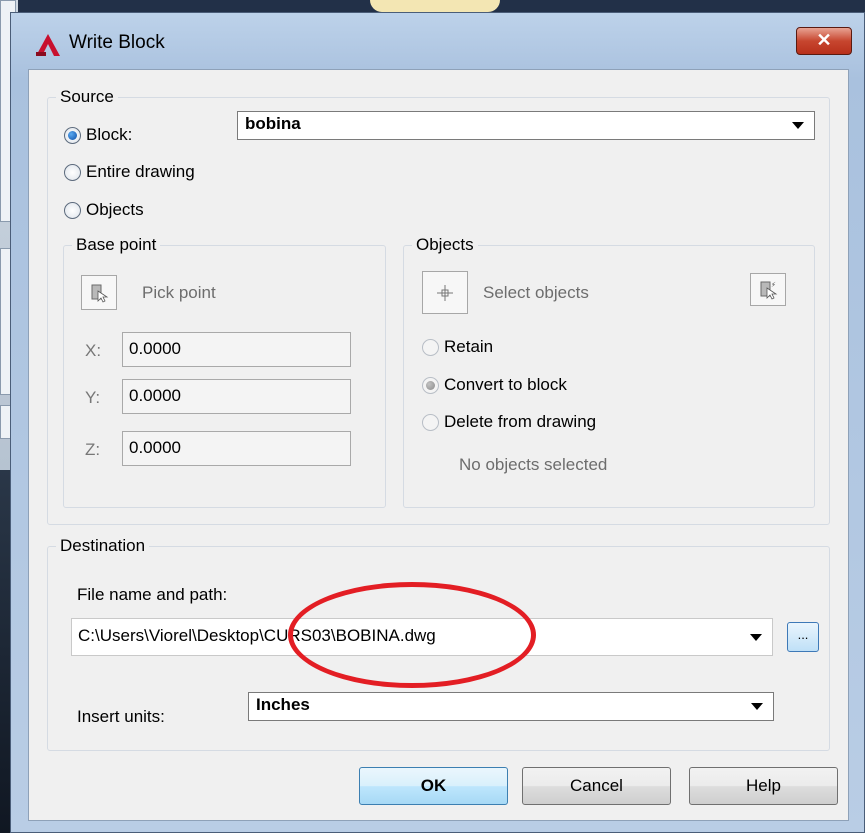 This screenshot has height=833, width=865. Describe the element at coordinates (103, 546) in the screenshot. I see `destination-group-label: Destination` at that location.